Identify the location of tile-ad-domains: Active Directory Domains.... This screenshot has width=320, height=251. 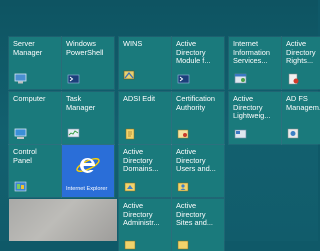
(145, 171).